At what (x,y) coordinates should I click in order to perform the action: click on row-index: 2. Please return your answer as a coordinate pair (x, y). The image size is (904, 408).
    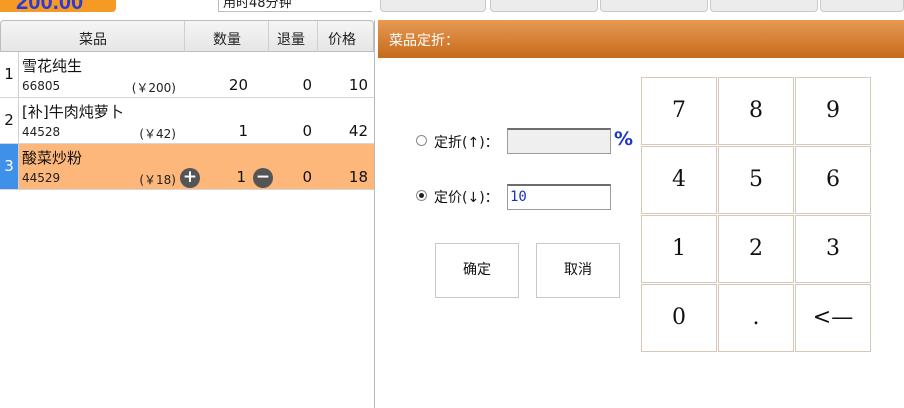
    Looking at the image, I should click on (9, 120).